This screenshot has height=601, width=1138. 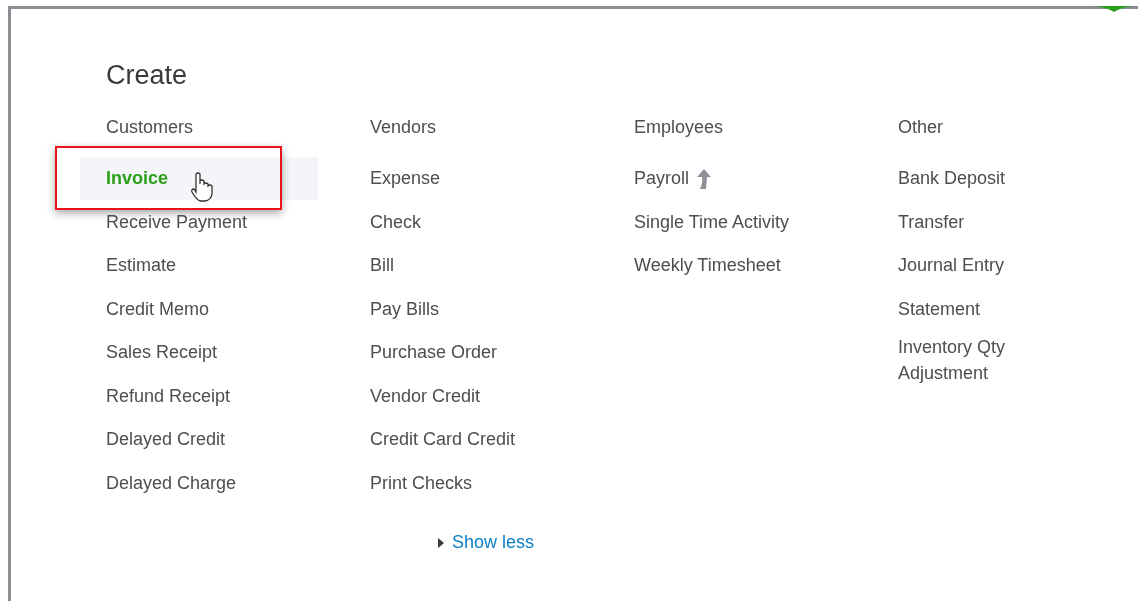 I want to click on menu-link: Expense, so click(x=463, y=178).